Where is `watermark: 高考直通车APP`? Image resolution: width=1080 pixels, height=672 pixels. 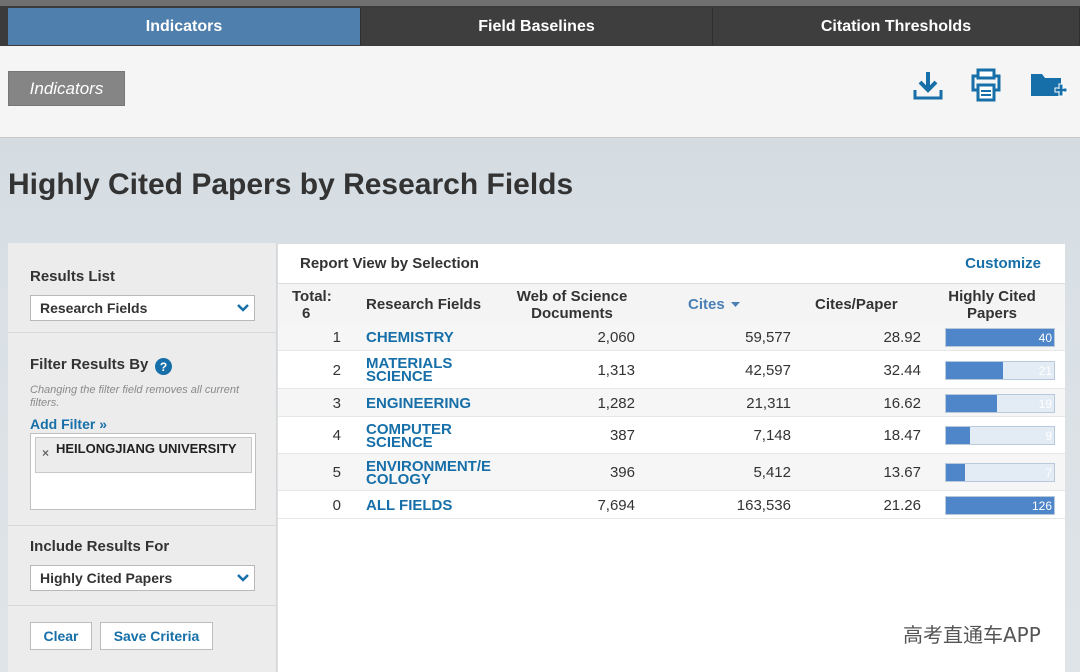 watermark: 高考直通车APP is located at coordinates (972, 635).